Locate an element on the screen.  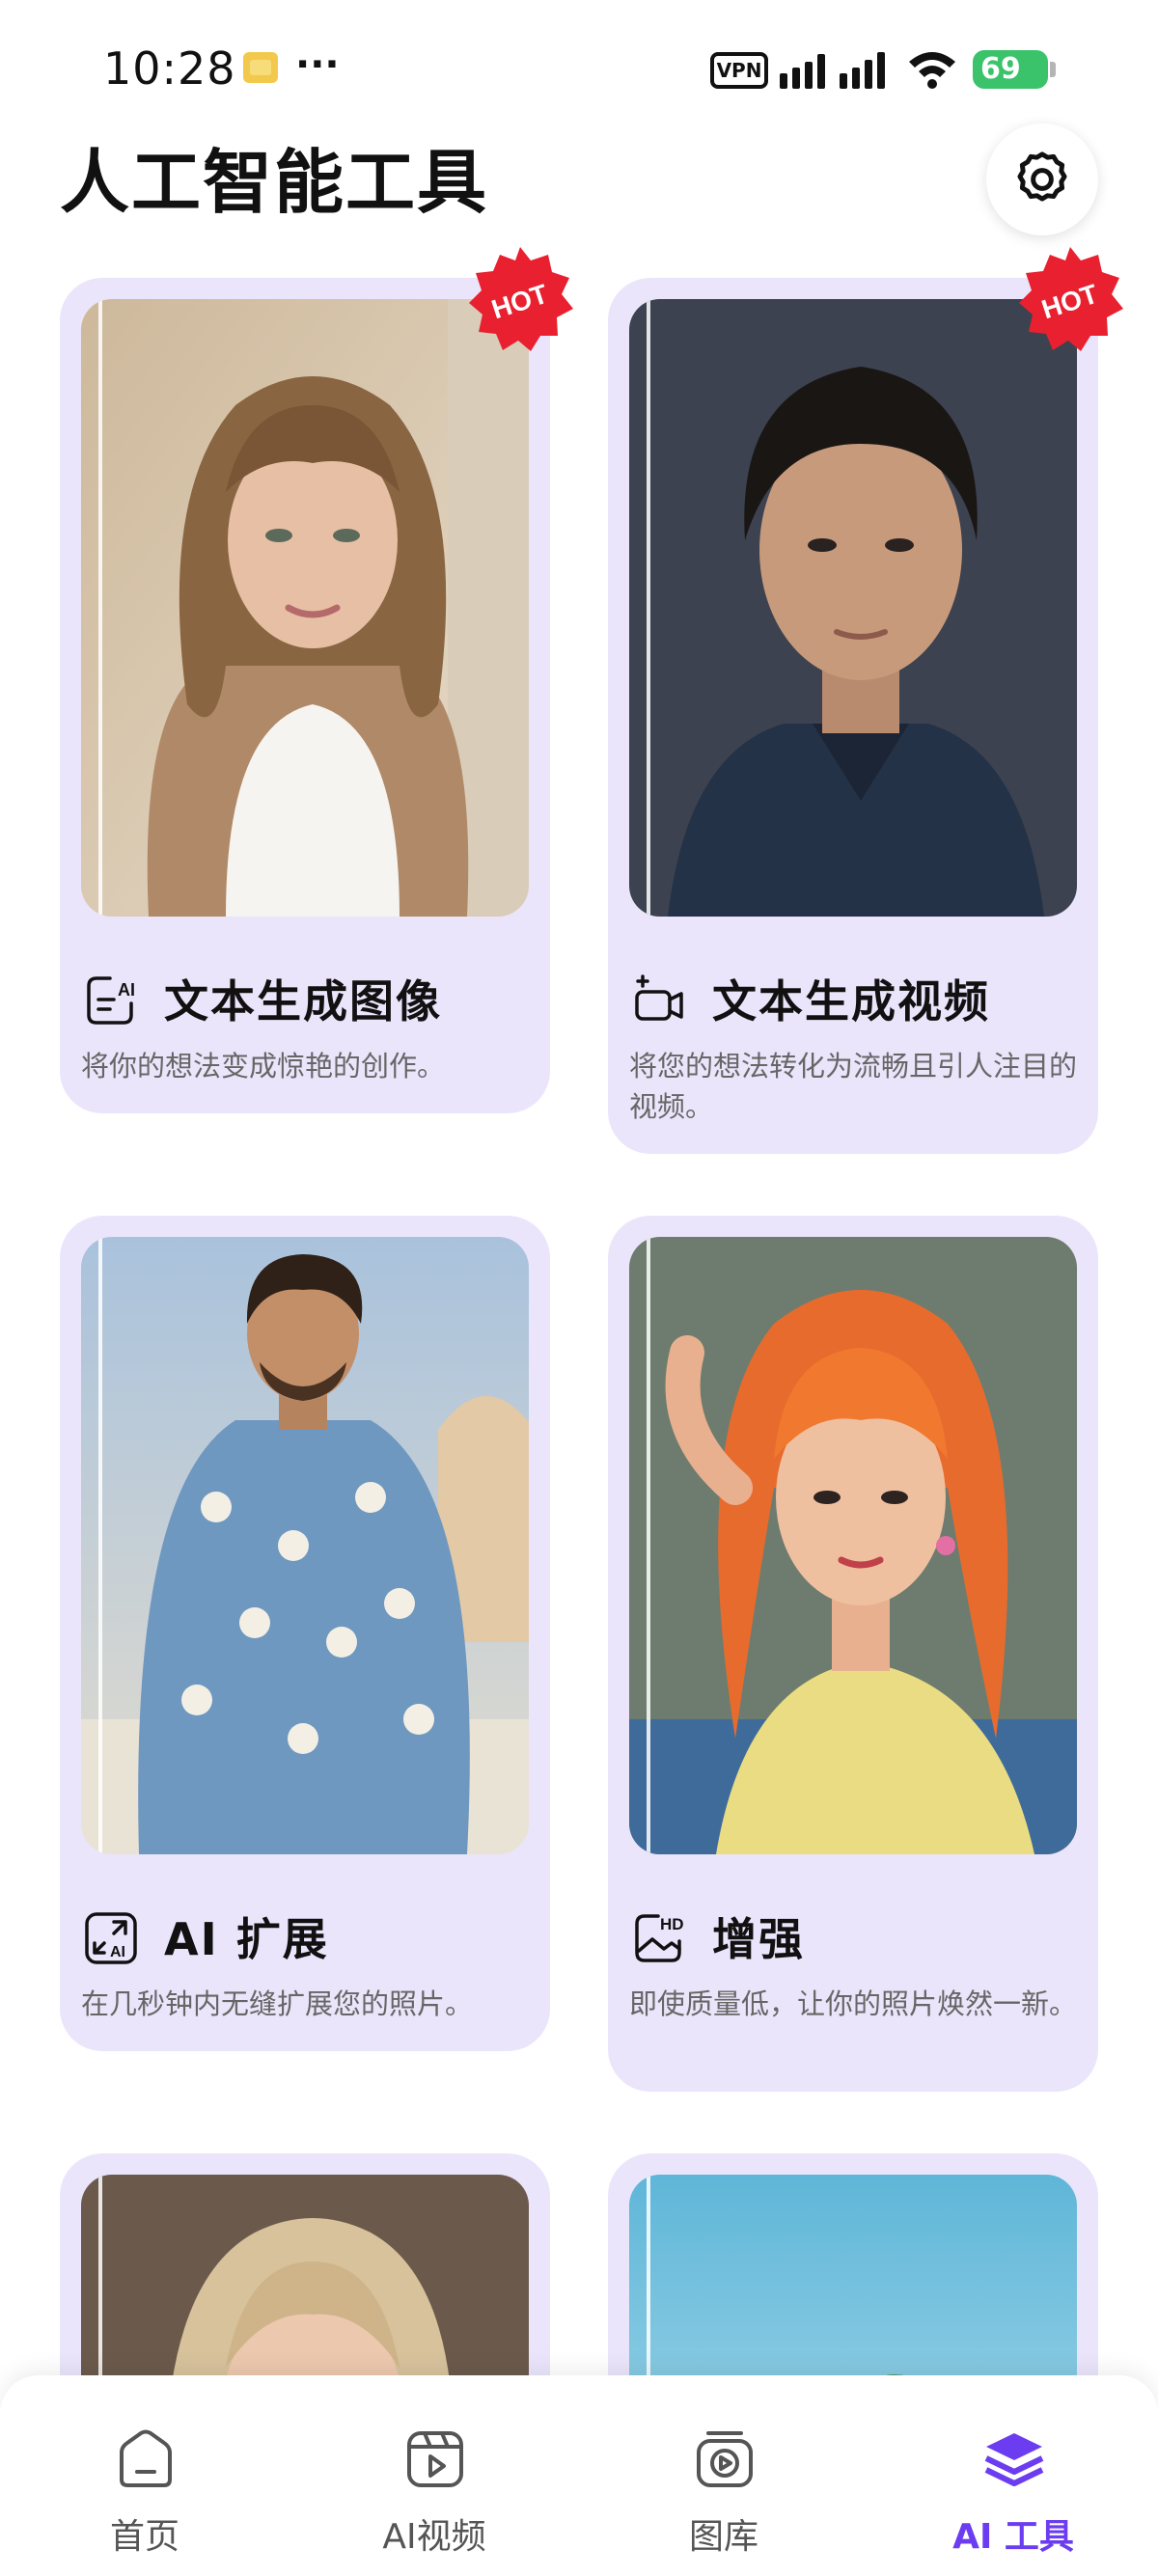
nav-label: 图库 is located at coordinates (723, 2537).